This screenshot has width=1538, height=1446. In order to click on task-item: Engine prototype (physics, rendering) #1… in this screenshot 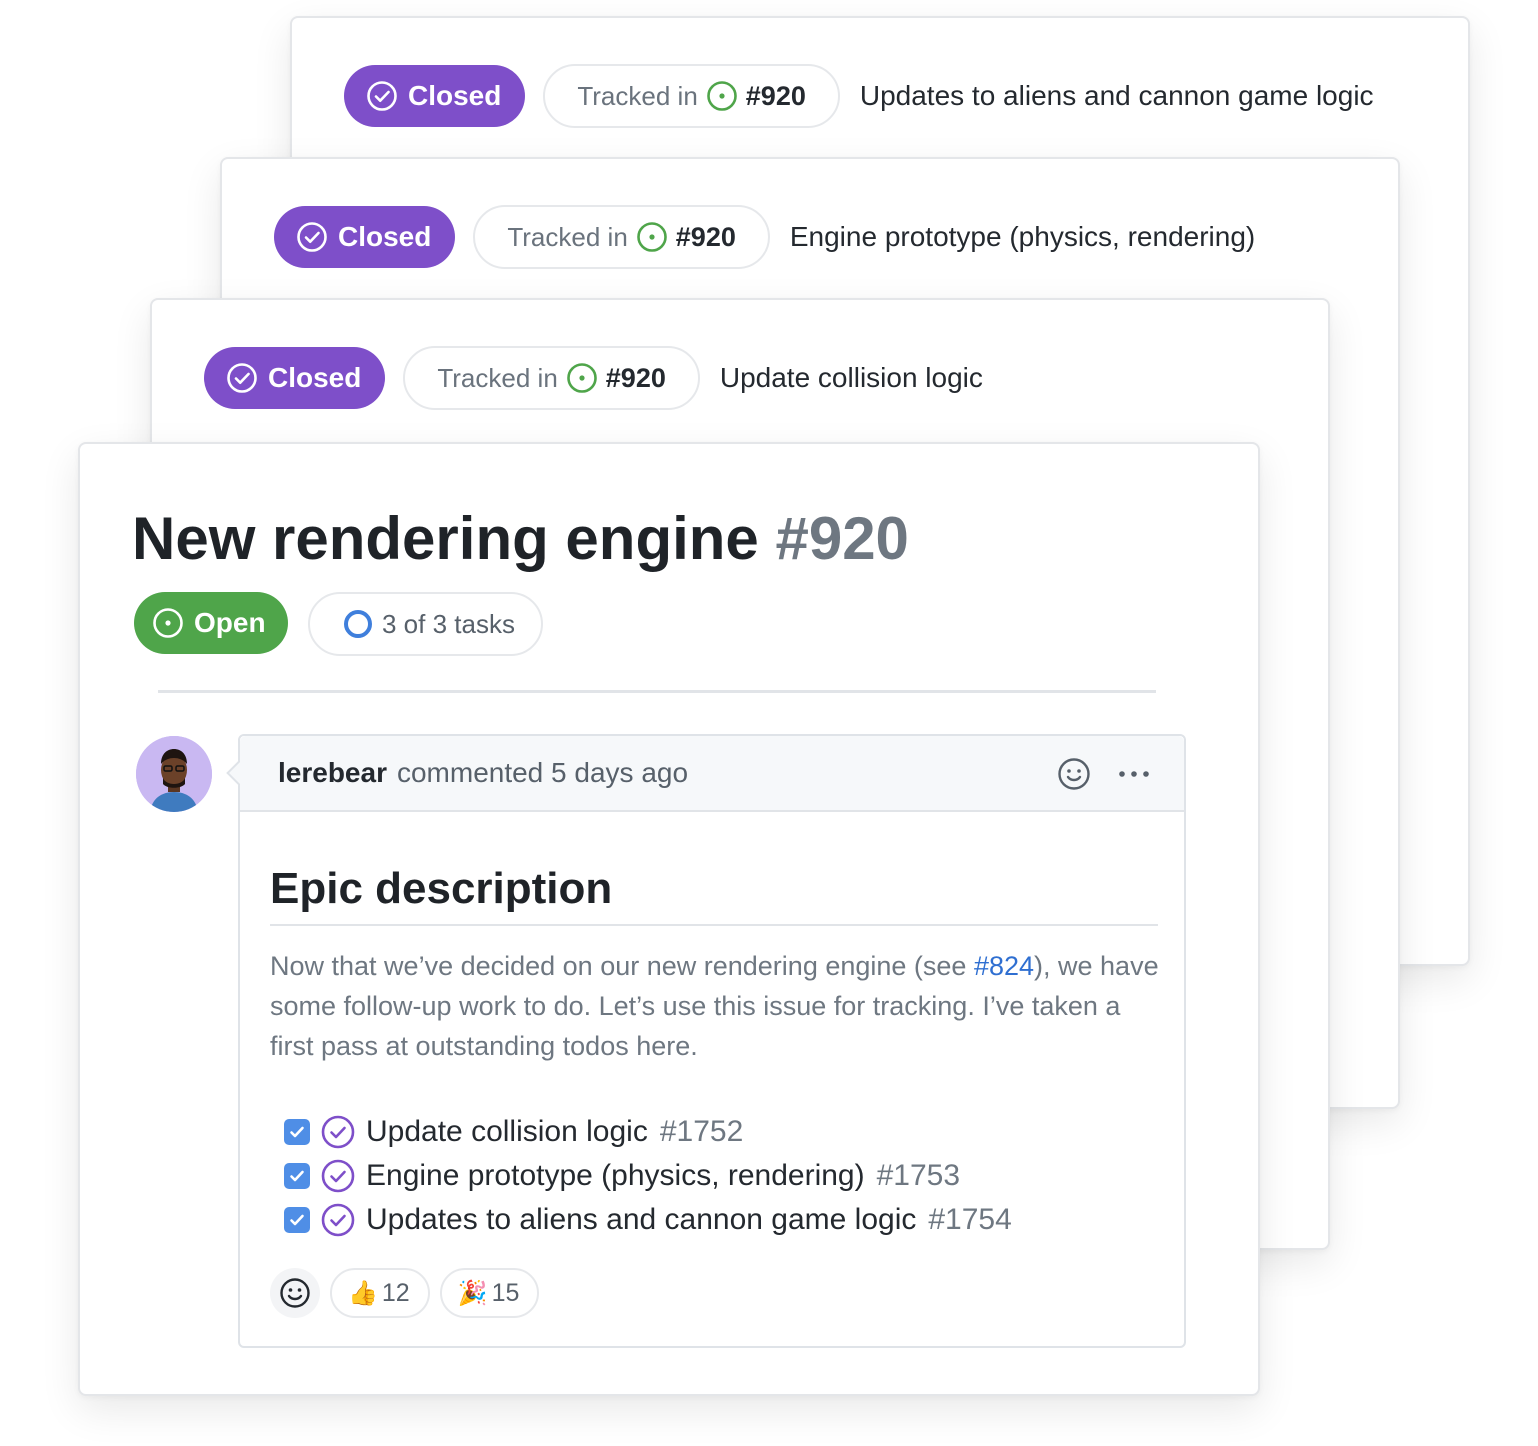, I will do `click(721, 1176)`.